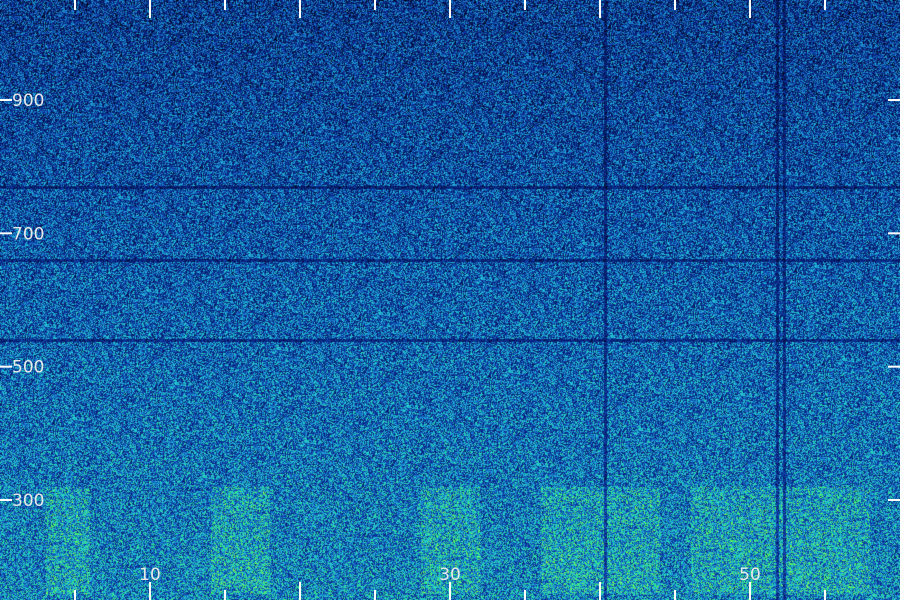 Image resolution: width=900 pixels, height=600 pixels. What do you see at coordinates (750, 575) in the screenshot?
I see `x-tick-label: 50` at bounding box center [750, 575].